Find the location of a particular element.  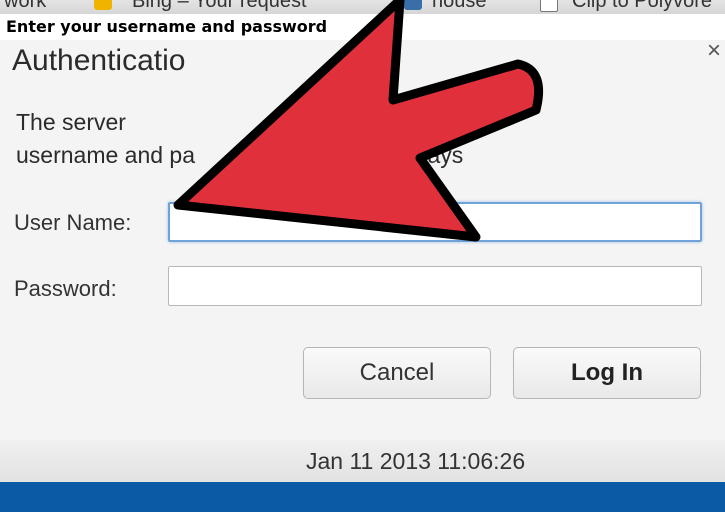

bookmark-bing: Bing – Your request is located at coordinates (219, 6).